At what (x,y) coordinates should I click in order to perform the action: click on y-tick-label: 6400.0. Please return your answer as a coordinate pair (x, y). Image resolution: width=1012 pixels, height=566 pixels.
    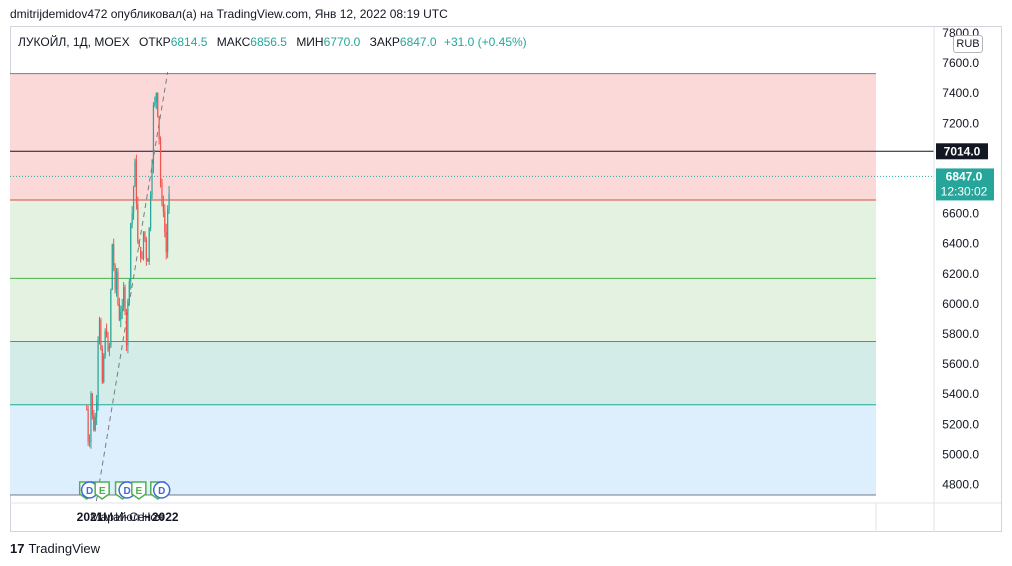
    Looking at the image, I should click on (960, 244).